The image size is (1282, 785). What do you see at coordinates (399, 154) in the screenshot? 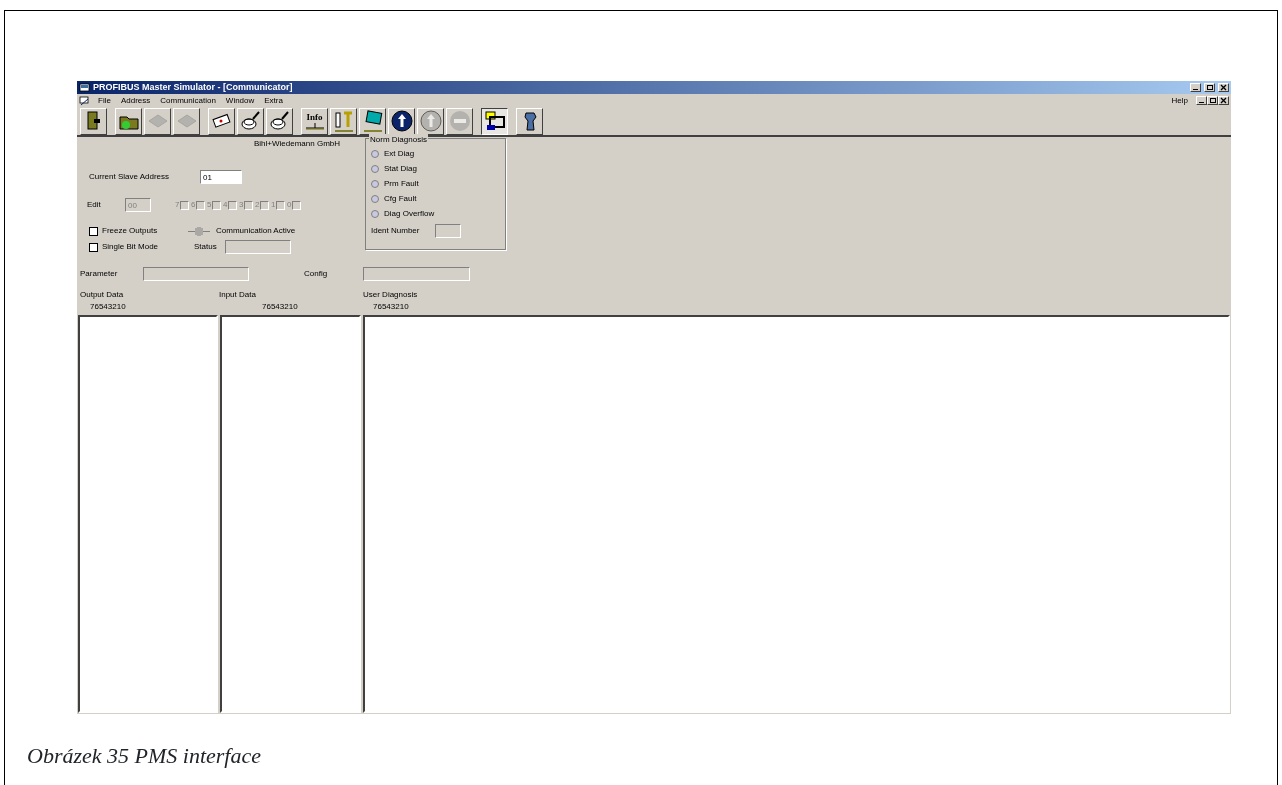
I see `diagnosis-label: Ext Diag` at bounding box center [399, 154].